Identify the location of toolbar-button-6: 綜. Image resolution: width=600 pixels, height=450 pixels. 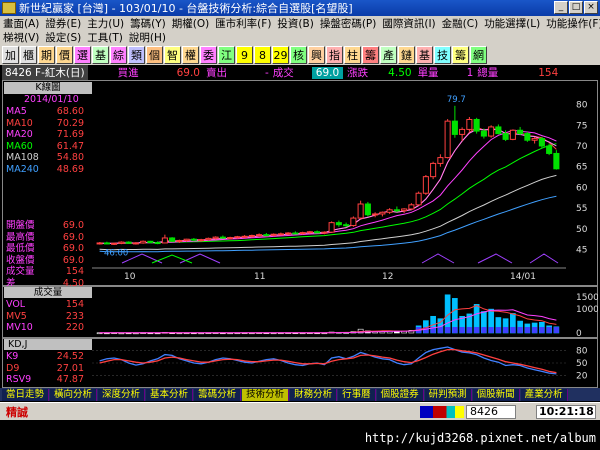
(118, 54).